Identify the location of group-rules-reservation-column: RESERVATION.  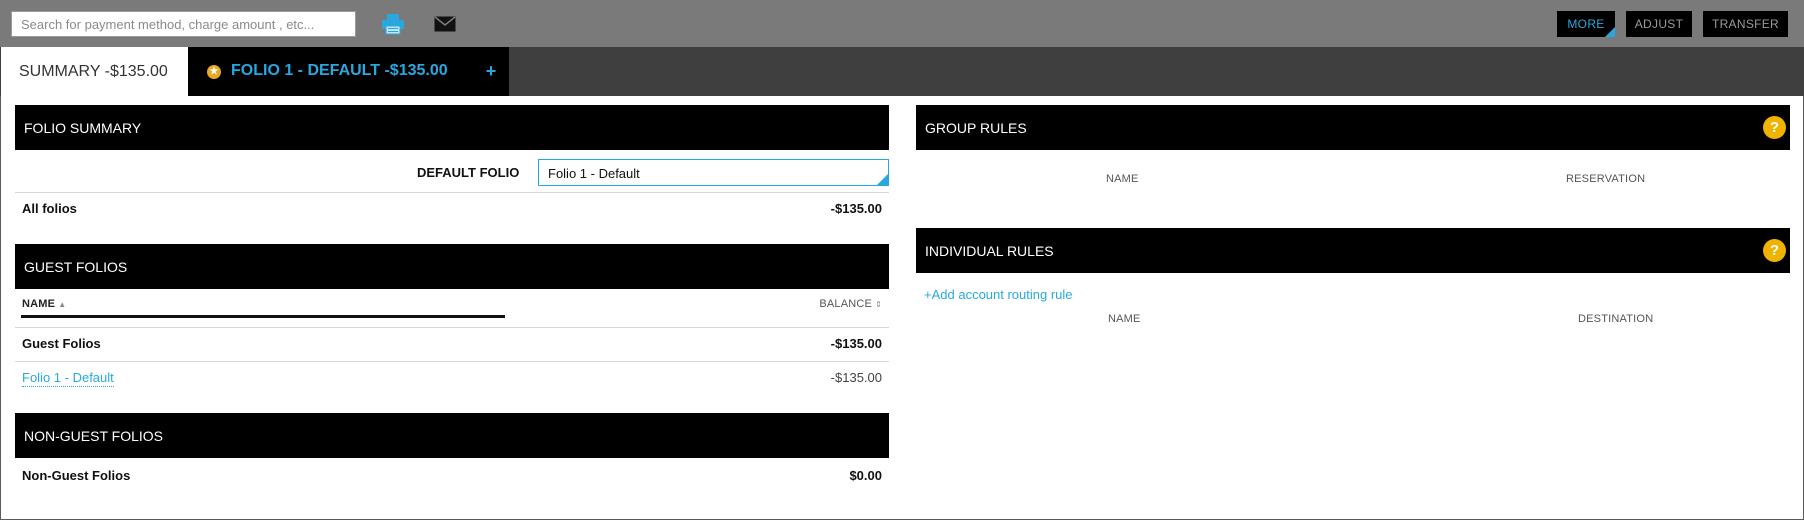
(1606, 179).